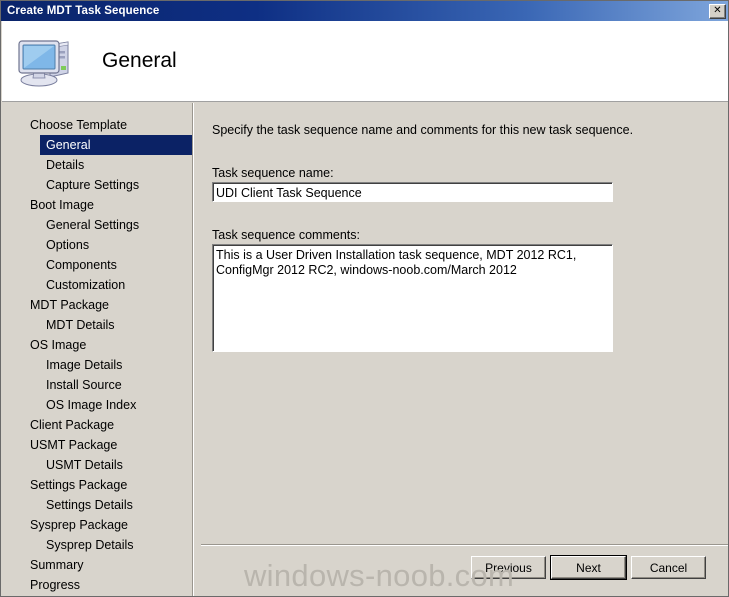 Image resolution: width=729 pixels, height=597 pixels. Describe the element at coordinates (364, 11) in the screenshot. I see `title-bar: Create MDT Task Sequence ✕` at that location.